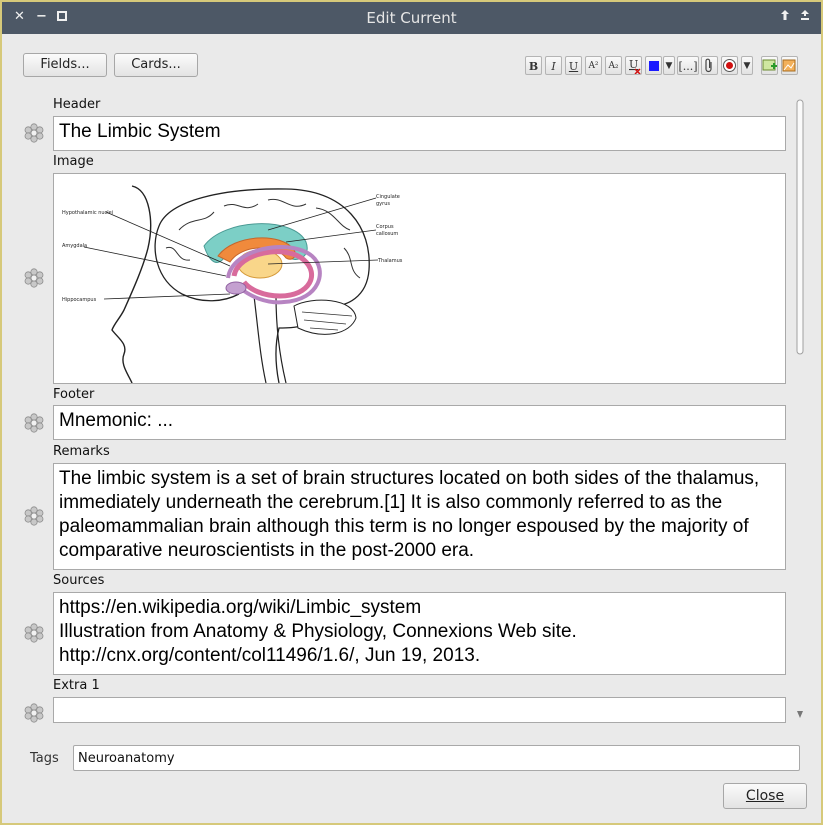 The width and height of the screenshot is (823, 825). I want to click on header-field: The Limbic System, so click(419, 133).